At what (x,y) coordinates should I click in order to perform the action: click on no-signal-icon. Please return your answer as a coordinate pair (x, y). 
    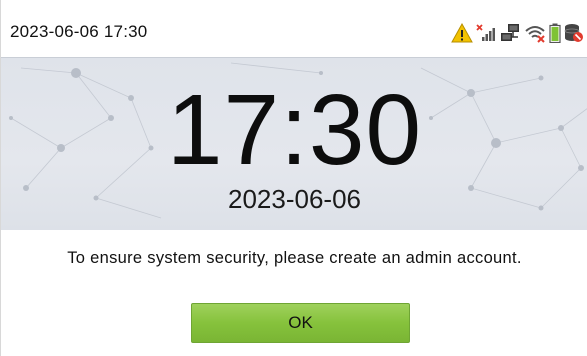
    Looking at the image, I should click on (486, 33).